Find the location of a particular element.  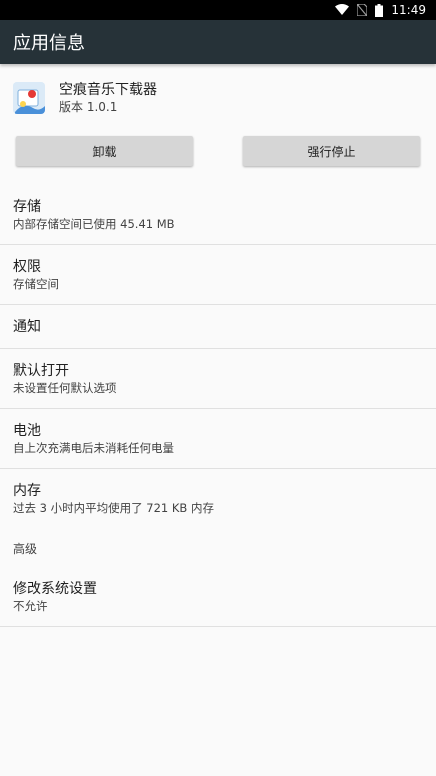

storage-summary: 内部存储空间已使用 45.41 MB is located at coordinates (94, 223).